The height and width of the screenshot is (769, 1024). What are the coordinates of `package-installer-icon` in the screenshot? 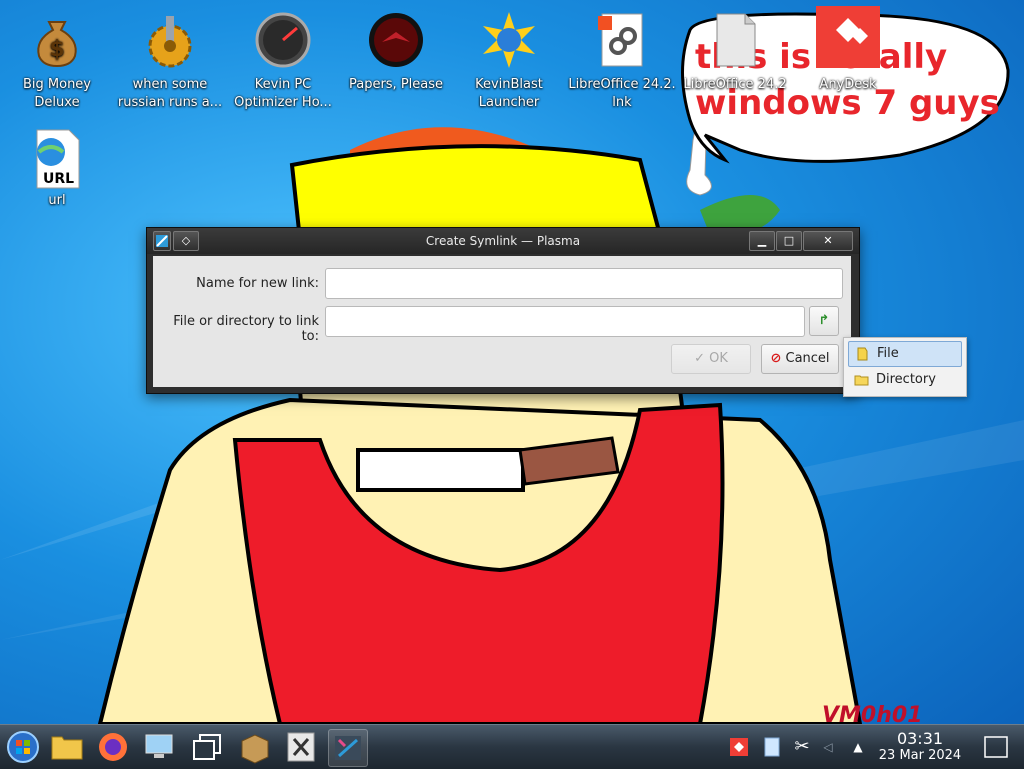 It's located at (255, 747).